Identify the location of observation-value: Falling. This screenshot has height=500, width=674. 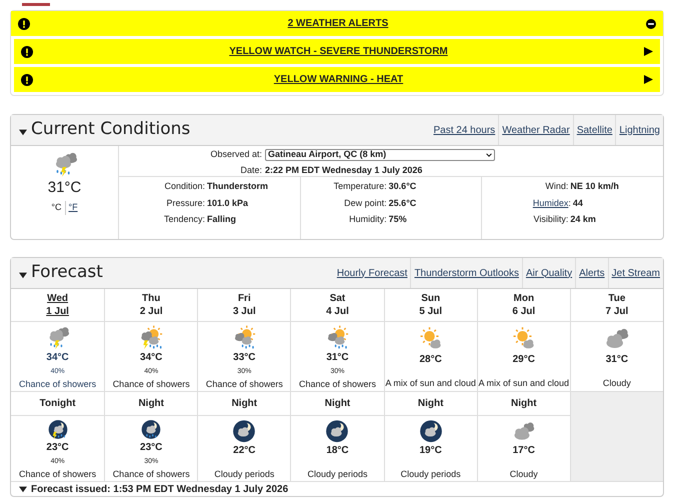
(221, 219).